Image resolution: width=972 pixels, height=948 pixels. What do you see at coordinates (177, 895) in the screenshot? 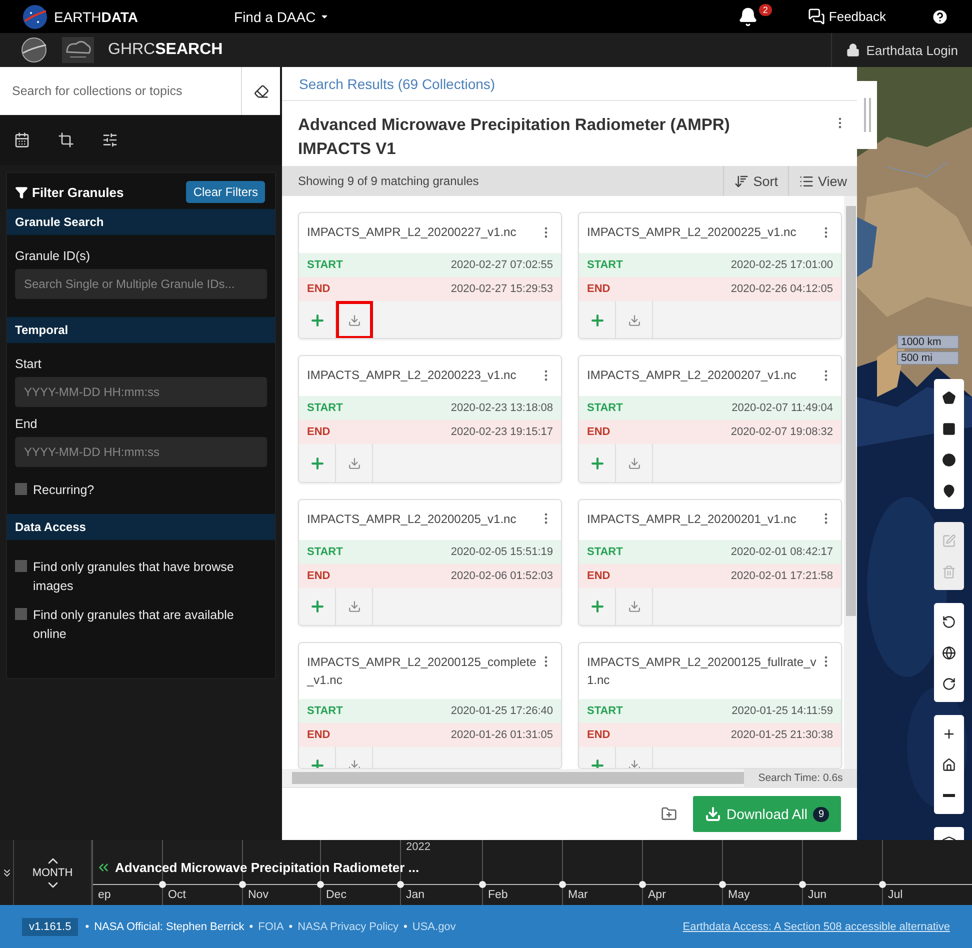
I see `month-label: Oct` at bounding box center [177, 895].